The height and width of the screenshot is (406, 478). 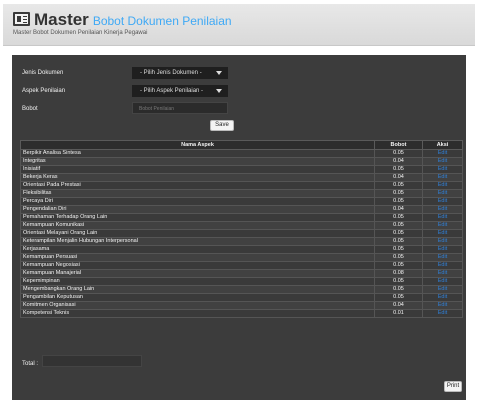 What do you see at coordinates (197, 257) in the screenshot?
I see `cell-nama-aspek: Kemampuan Persuasi` at bounding box center [197, 257].